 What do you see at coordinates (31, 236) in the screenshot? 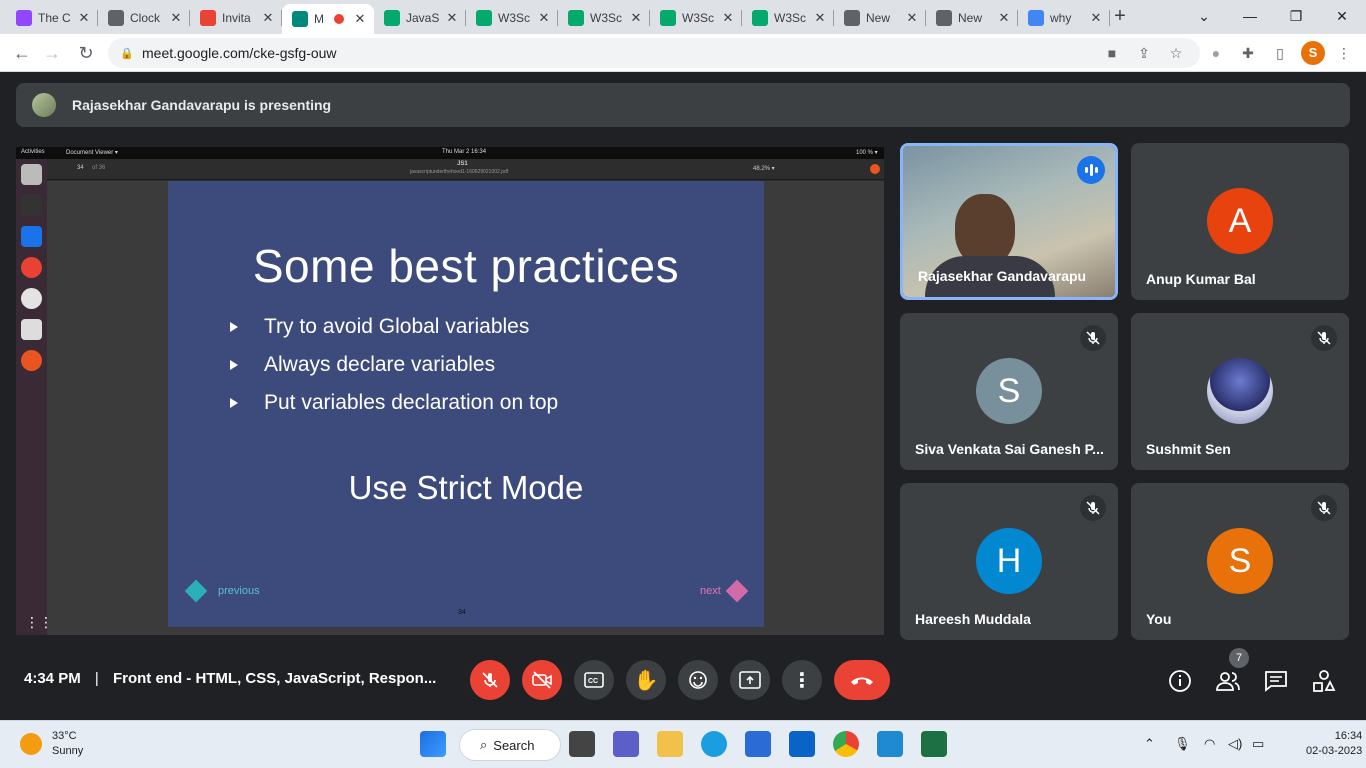
I see `vscode-icon` at bounding box center [31, 236].